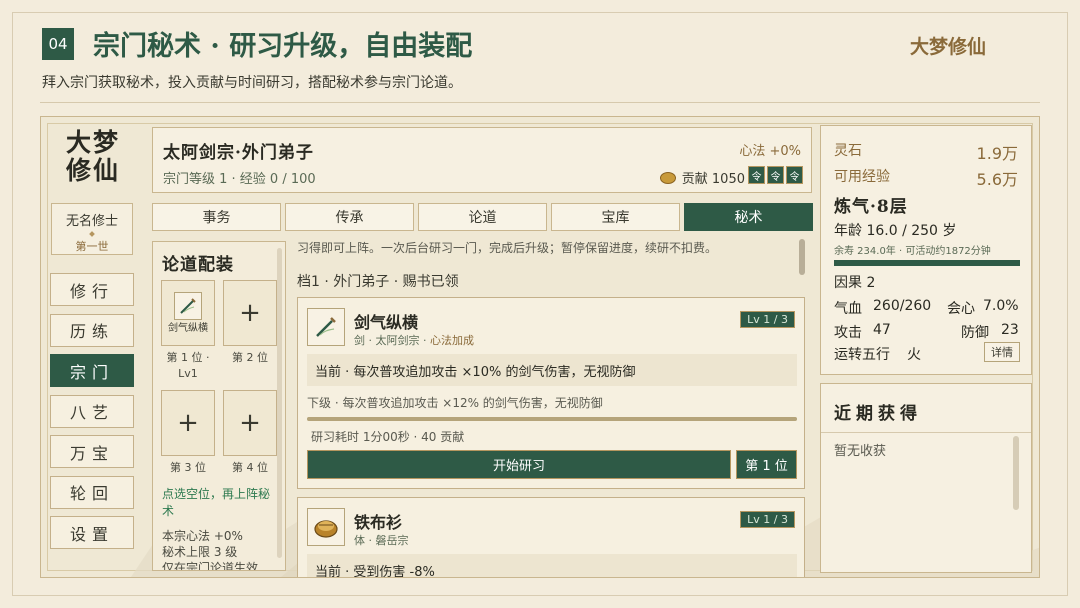 The height and width of the screenshot is (608, 1080). Describe the element at coordinates (210, 566) in the screenshot. I see `info-line: 仅在宗门论道生效` at that location.